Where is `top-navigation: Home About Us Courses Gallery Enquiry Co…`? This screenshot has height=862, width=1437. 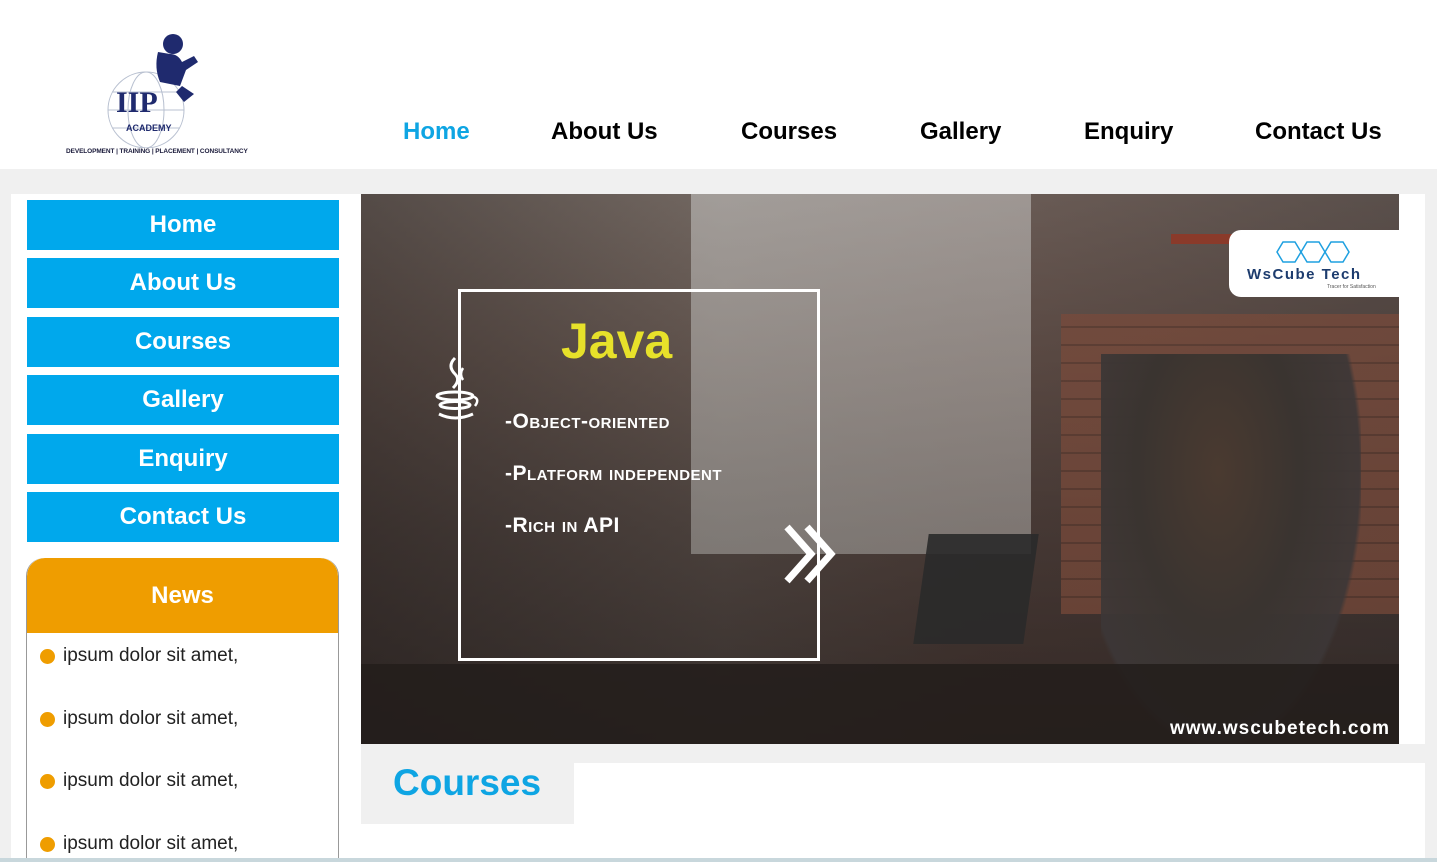
top-navigation: Home About Us Courses Gallery Enquiry Co… is located at coordinates (718, 134).